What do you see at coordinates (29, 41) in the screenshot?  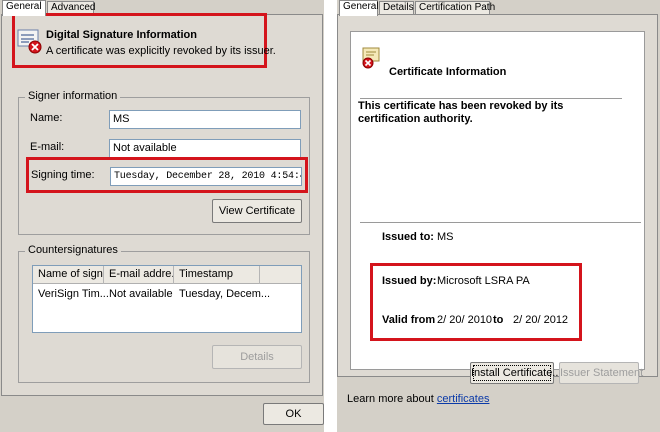 I see `revoked-signature-icon` at bounding box center [29, 41].